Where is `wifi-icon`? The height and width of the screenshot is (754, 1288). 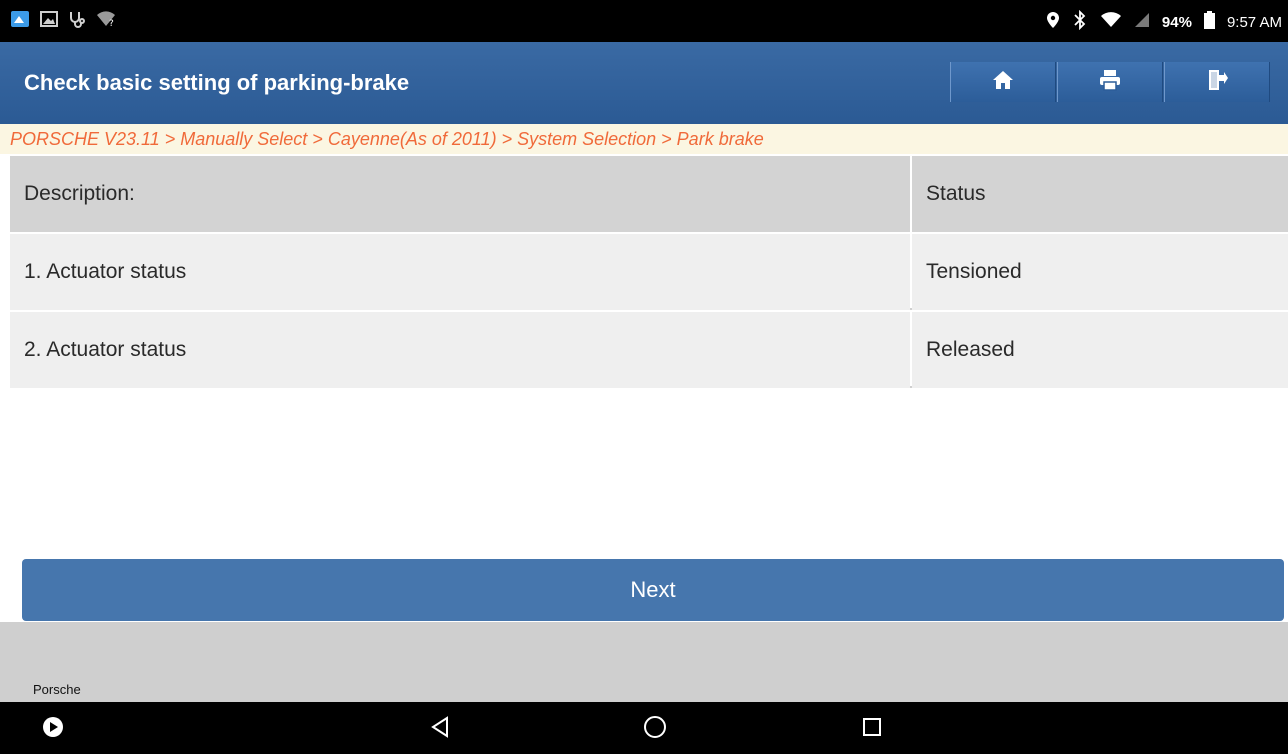 wifi-icon is located at coordinates (1111, 22).